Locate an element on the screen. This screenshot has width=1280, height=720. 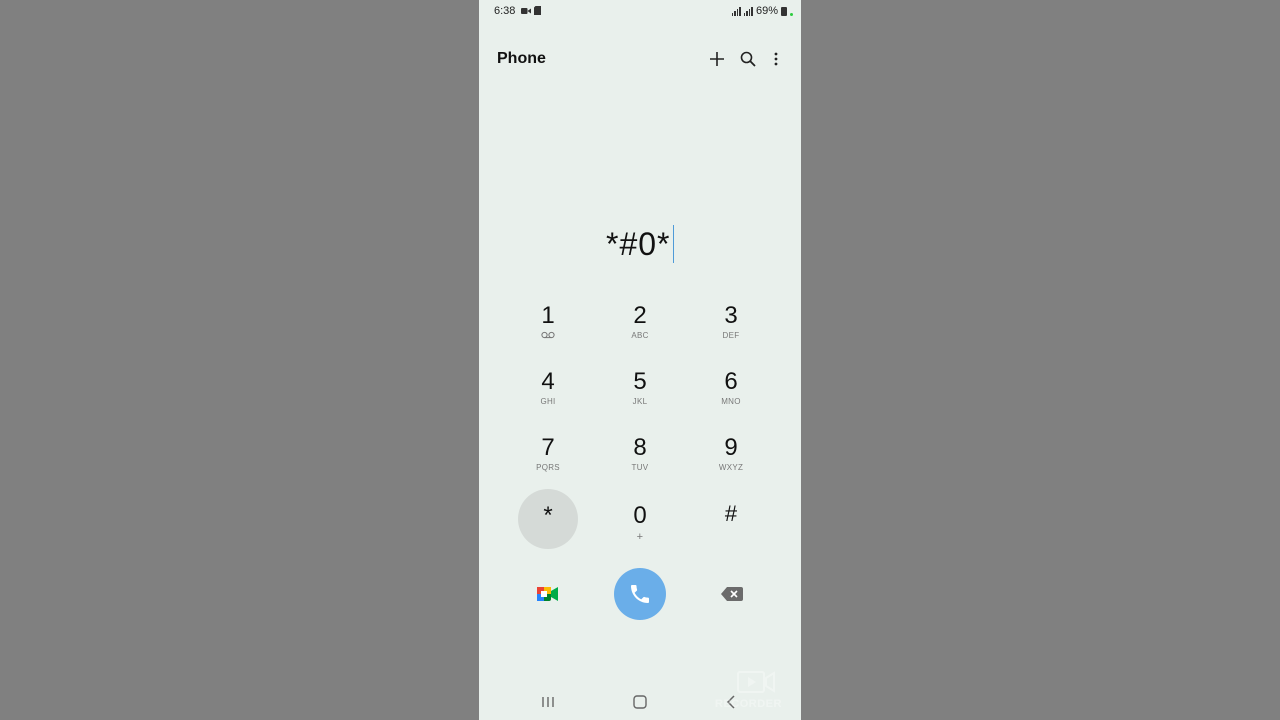
recents-button is located at coordinates (548, 702).